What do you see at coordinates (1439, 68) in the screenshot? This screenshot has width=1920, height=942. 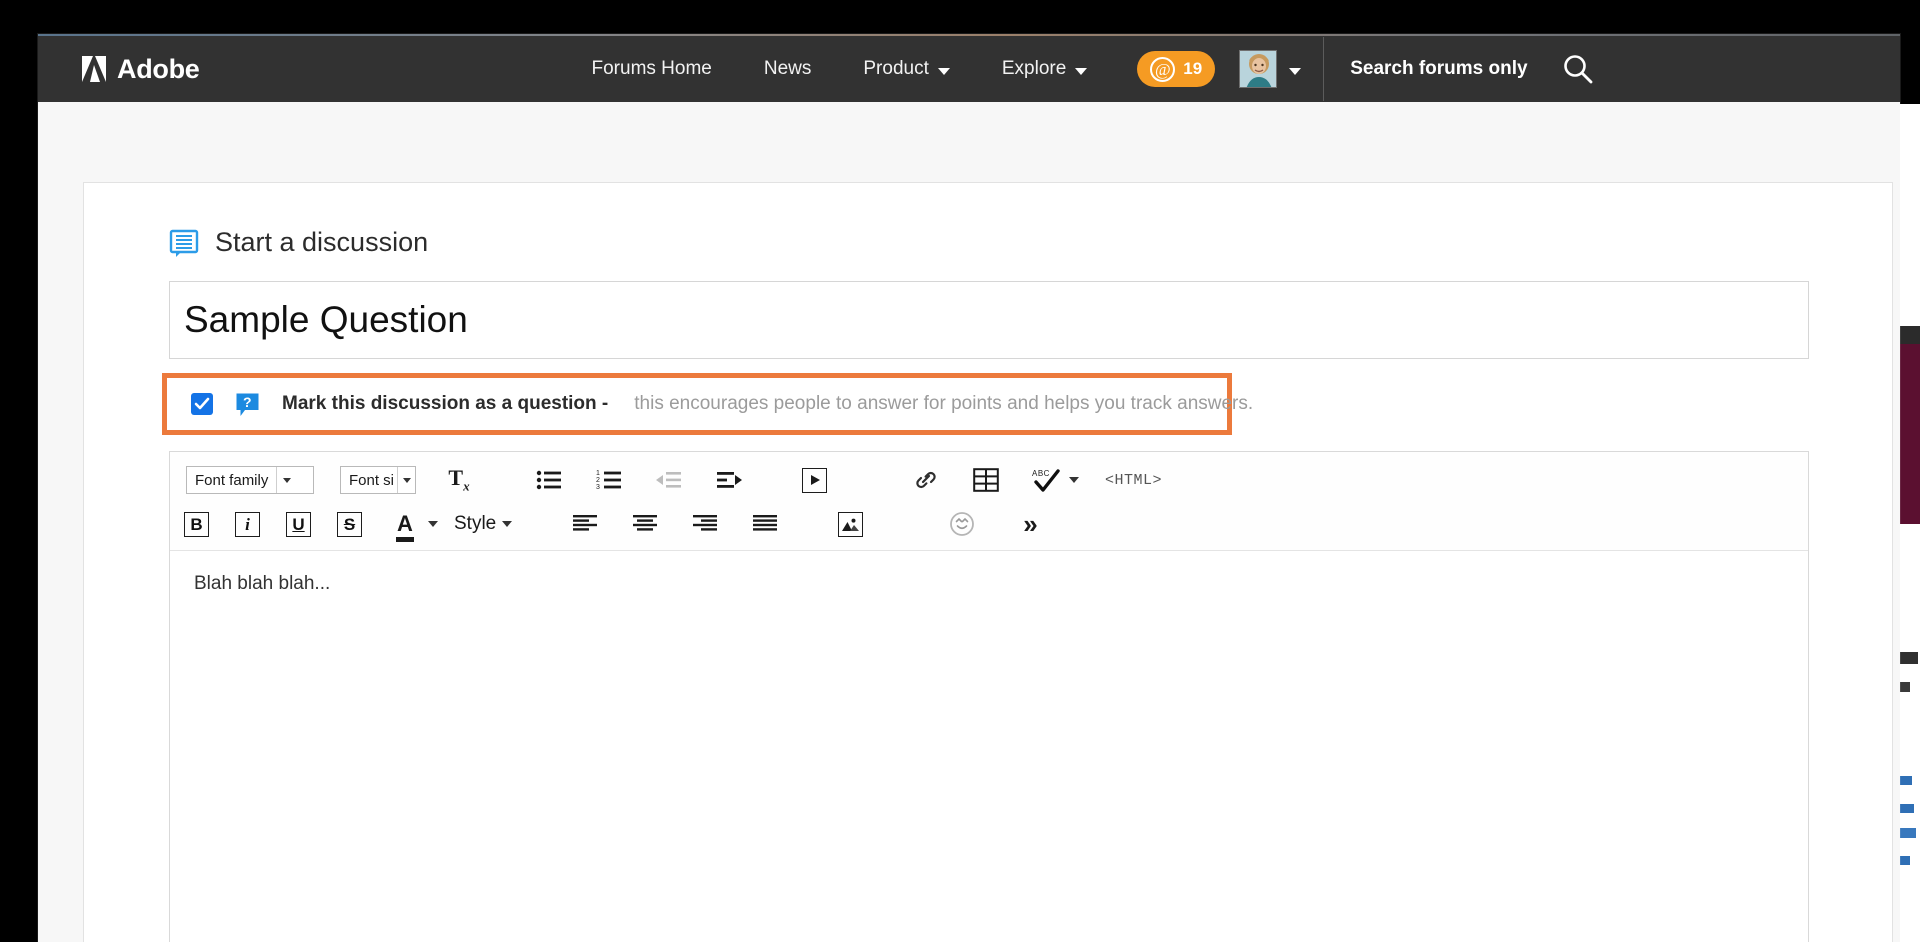 I see `search-label: Search forums only` at bounding box center [1439, 68].